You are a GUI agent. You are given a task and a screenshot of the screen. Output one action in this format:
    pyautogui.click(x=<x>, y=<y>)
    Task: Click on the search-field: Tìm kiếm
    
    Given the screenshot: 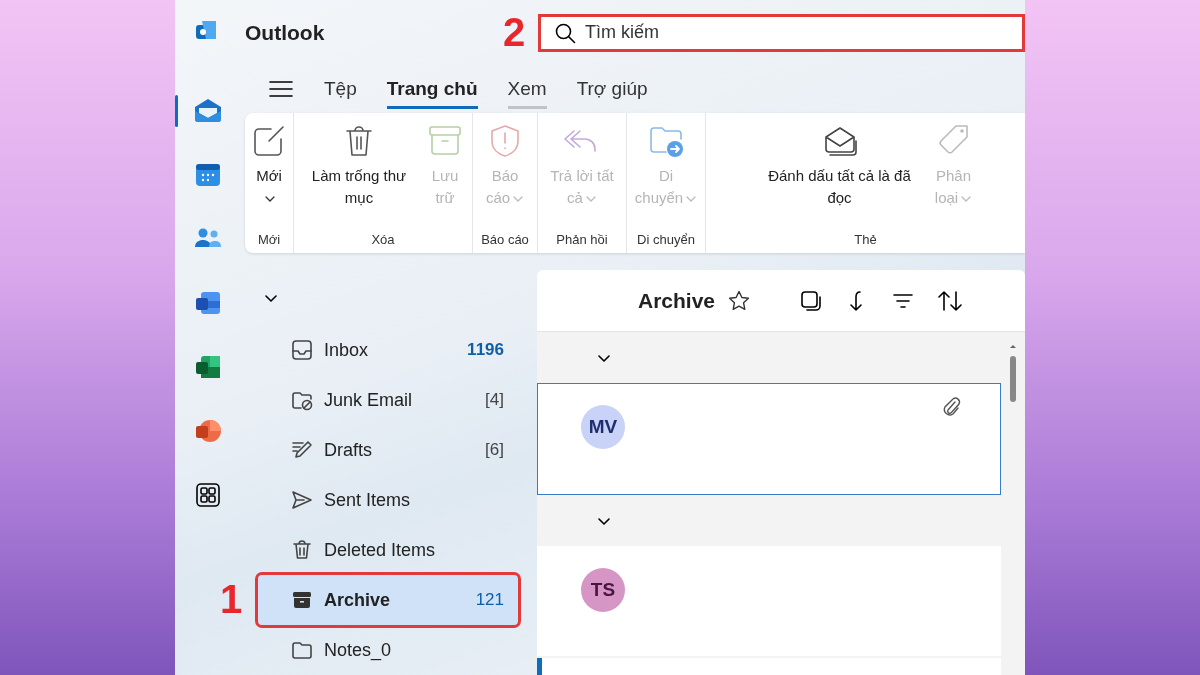 What is the action you would take?
    pyautogui.click(x=781, y=32)
    